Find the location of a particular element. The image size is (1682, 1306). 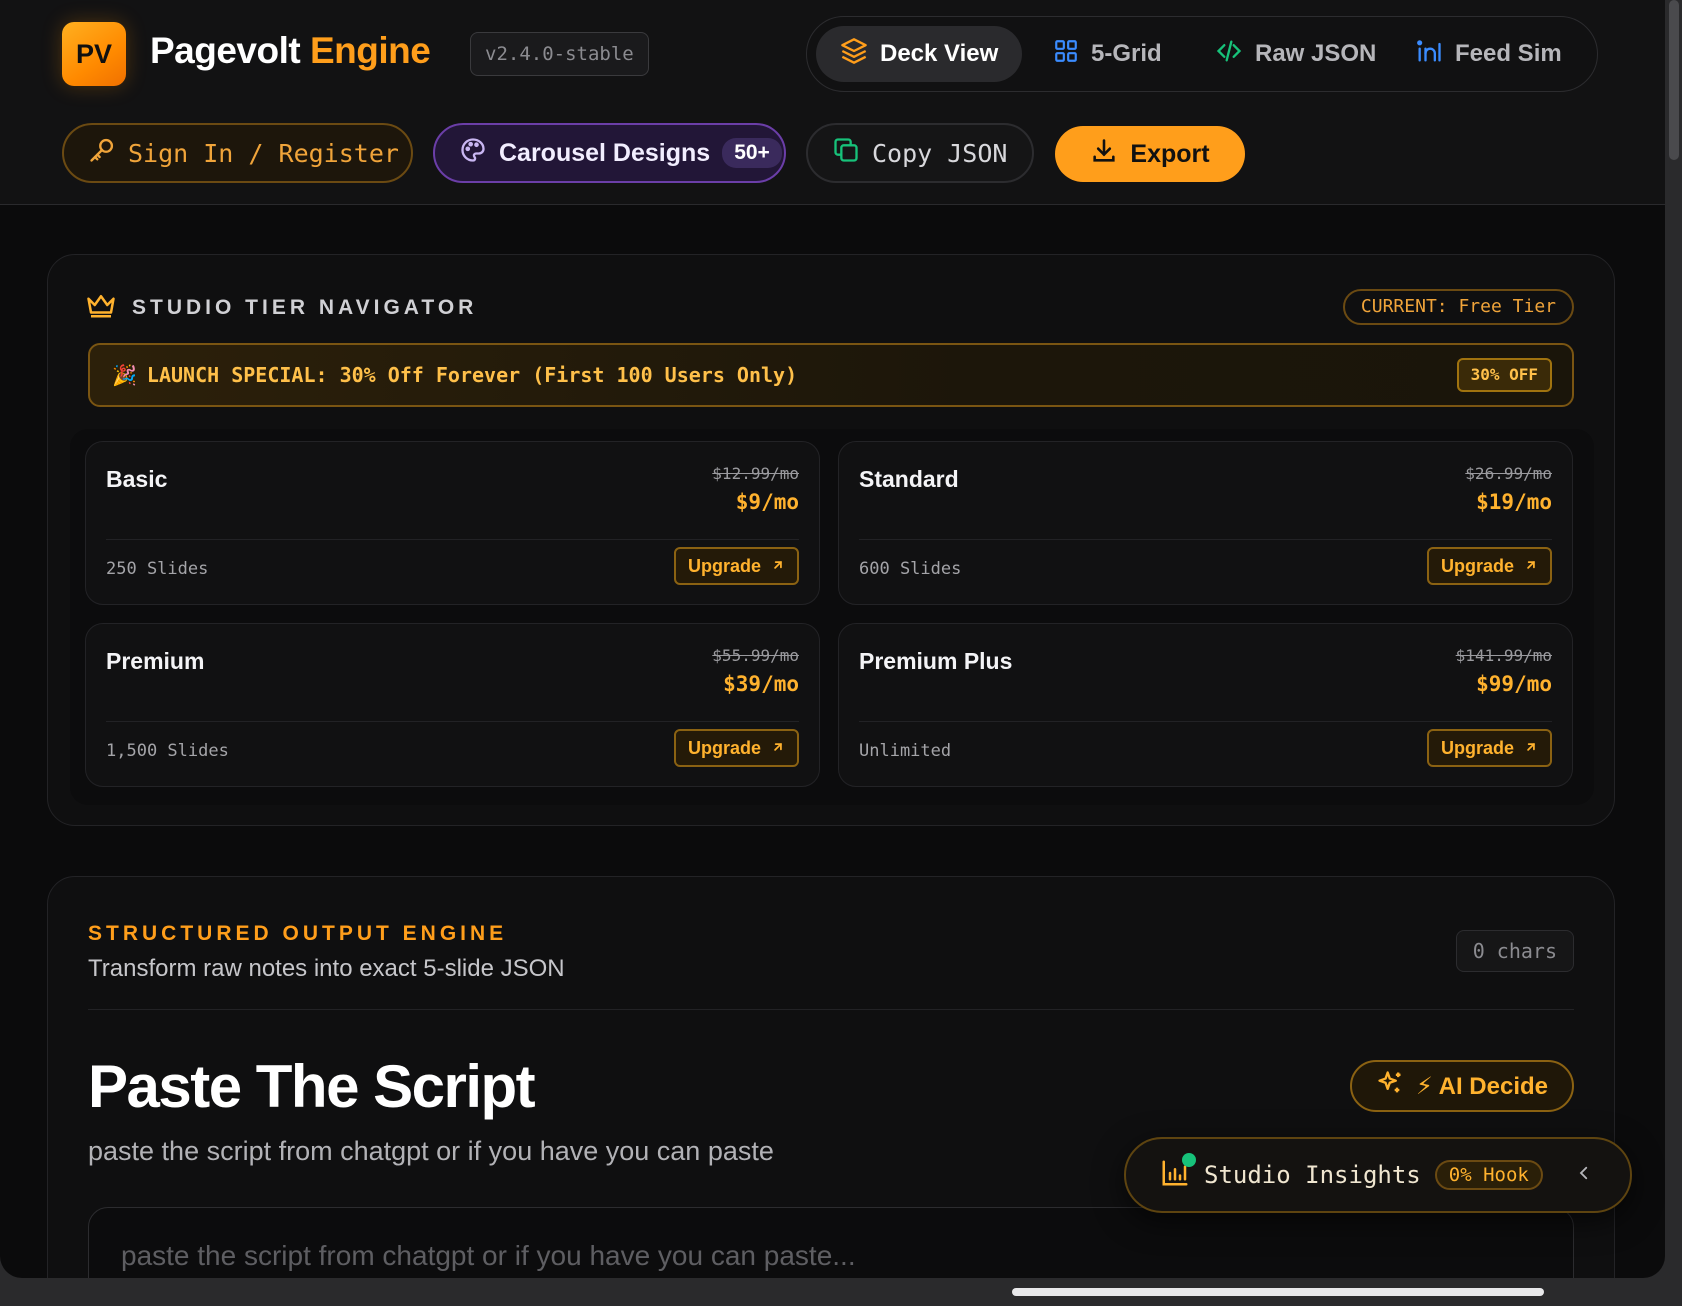

tier-price: $19/mo is located at coordinates (1514, 502).